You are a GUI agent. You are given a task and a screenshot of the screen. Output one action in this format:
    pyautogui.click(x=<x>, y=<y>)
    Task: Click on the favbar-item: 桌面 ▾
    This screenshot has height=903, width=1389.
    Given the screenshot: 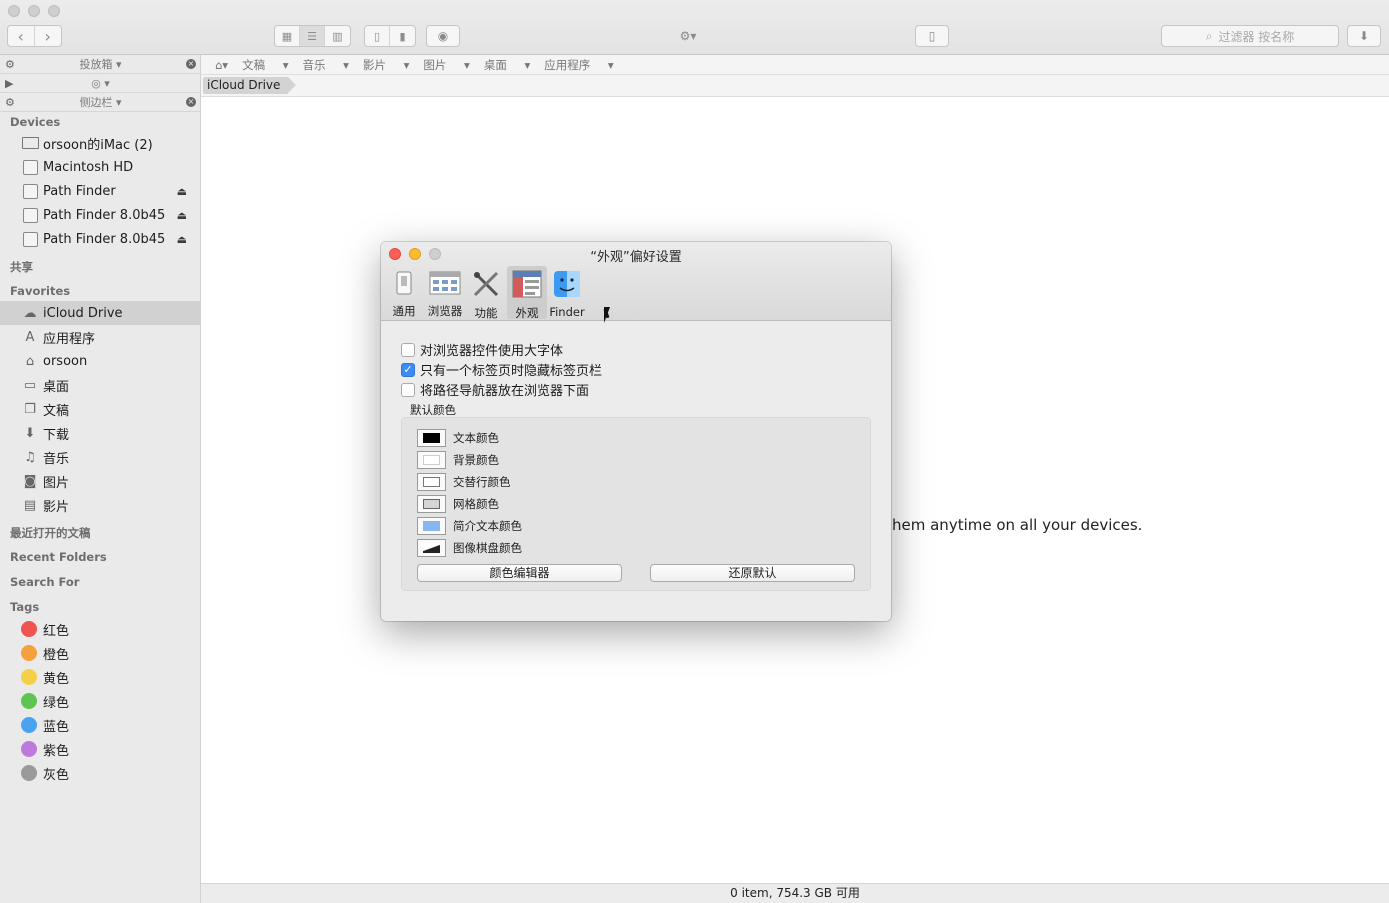 What is the action you would take?
    pyautogui.click(x=507, y=65)
    